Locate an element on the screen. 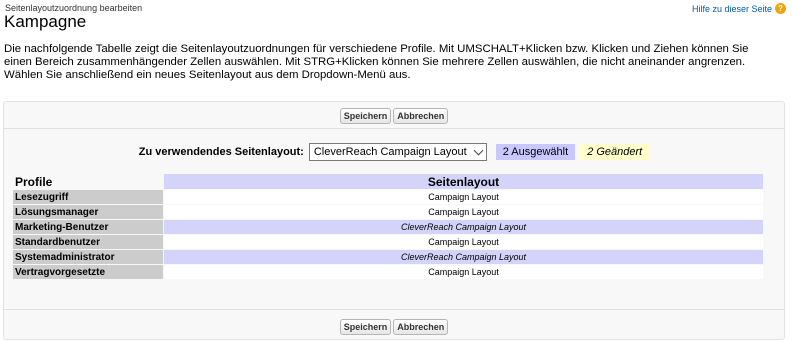  layout-select-value: CleverReach Campaign Layout is located at coordinates (390, 152).